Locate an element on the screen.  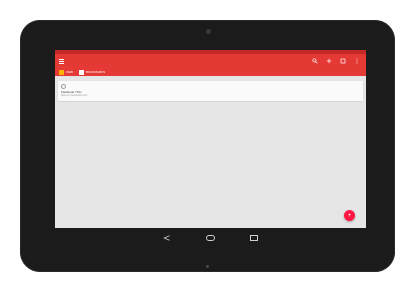
bookmark-icon is located at coordinates (81, 72).